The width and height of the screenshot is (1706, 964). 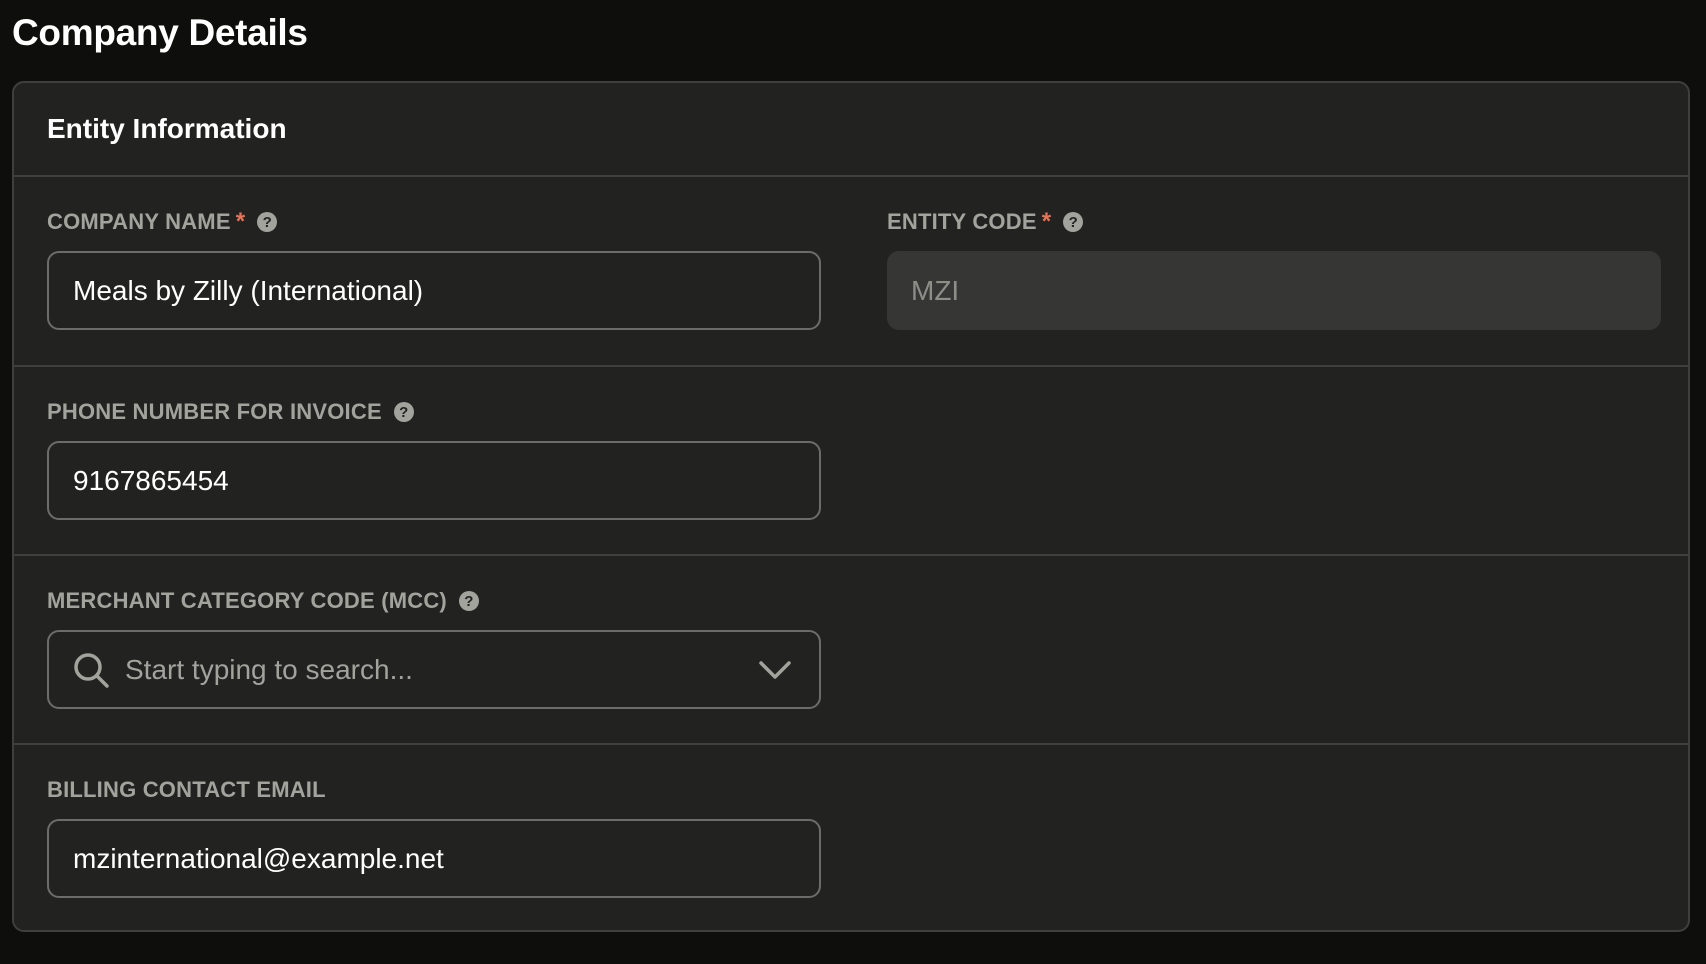 I want to click on mcc-label-line: MERCHANT CATEGORY CODE (MCC) ?, so click(x=434, y=601).